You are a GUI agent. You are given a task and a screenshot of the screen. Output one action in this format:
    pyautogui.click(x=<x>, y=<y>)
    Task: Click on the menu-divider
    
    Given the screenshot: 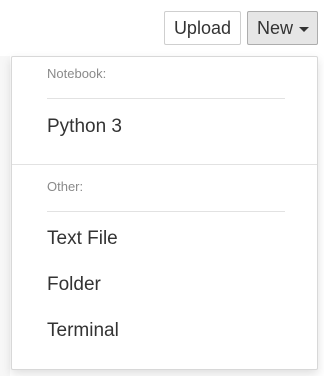 What is the action you would take?
    pyautogui.click(x=164, y=164)
    